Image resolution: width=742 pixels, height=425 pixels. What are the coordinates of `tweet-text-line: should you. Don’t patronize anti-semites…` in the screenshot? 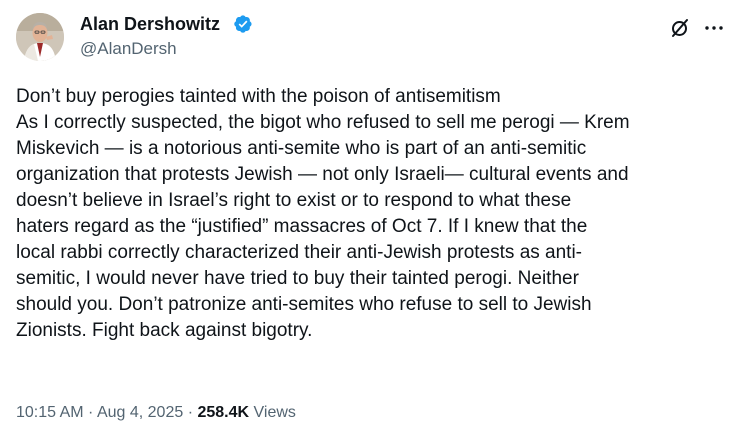 It's located at (304, 304).